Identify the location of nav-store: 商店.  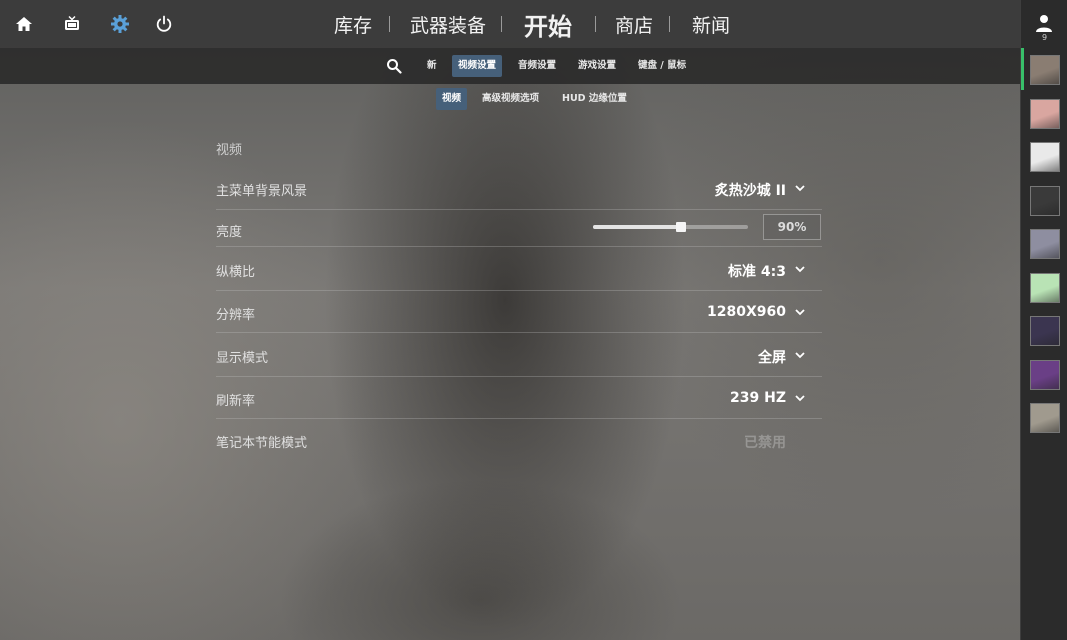
(634, 24).